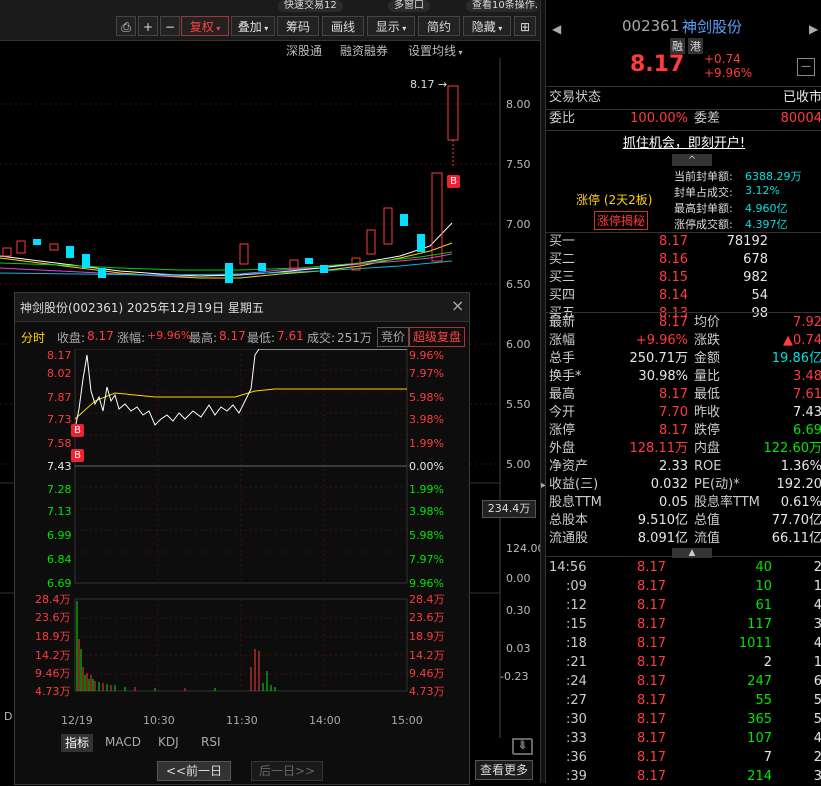  I want to click on stat-label: 净资产, so click(569, 466).